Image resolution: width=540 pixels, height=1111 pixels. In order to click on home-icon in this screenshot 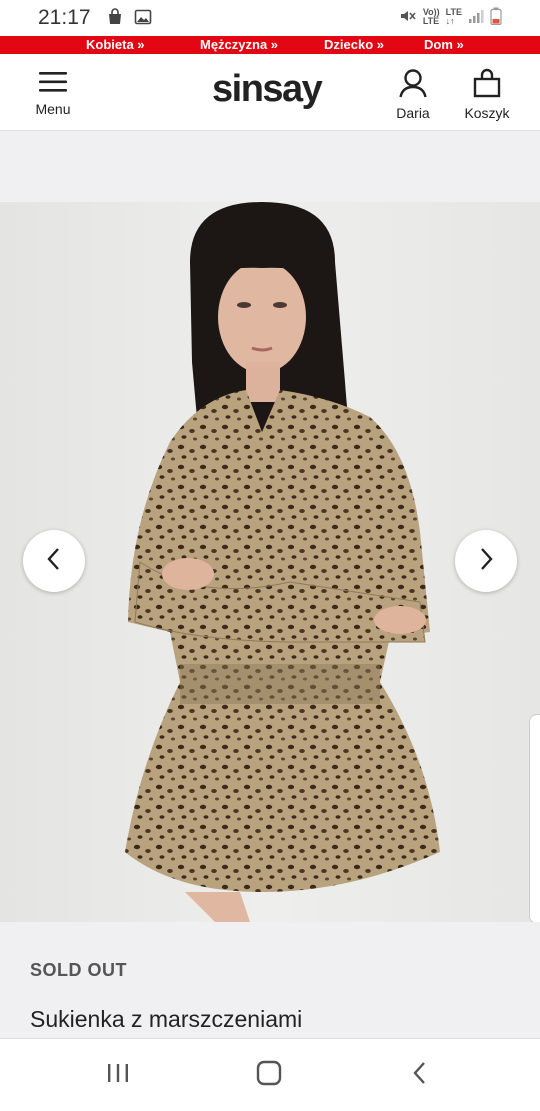, I will do `click(269, 1075)`.